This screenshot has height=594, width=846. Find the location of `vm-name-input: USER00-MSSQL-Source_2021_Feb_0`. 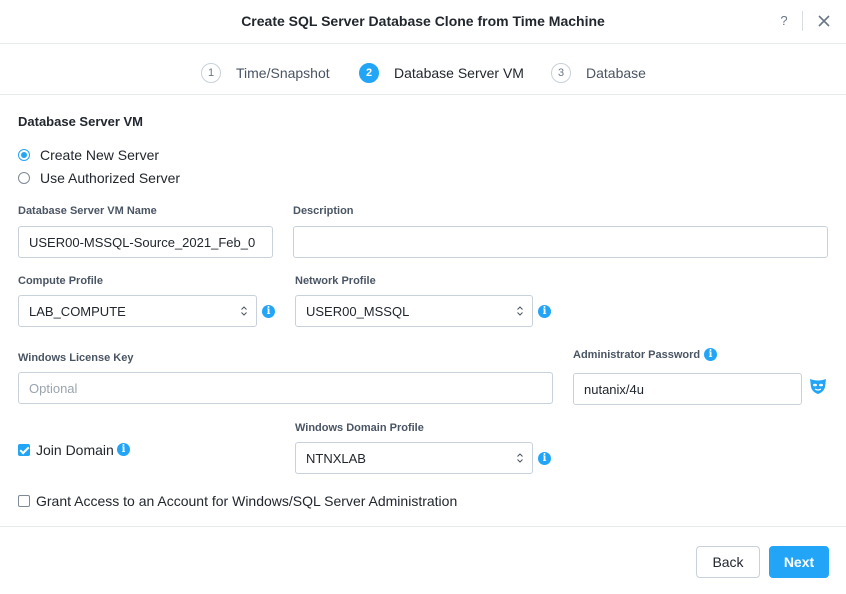

vm-name-input: USER00-MSSQL-Source_2021_Feb_0 is located at coordinates (145, 242).